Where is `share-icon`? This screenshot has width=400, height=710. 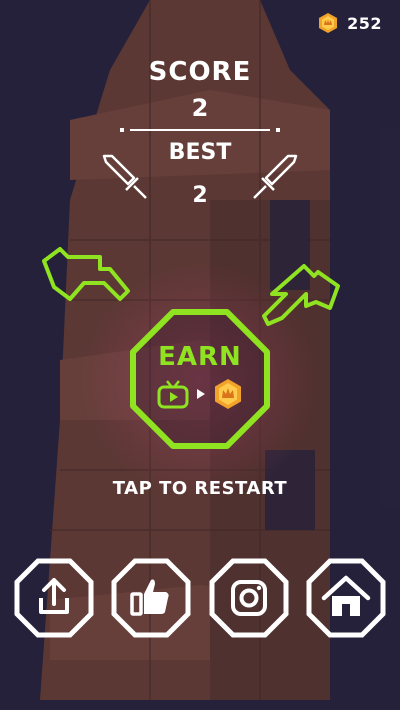
share-icon is located at coordinates (54, 598).